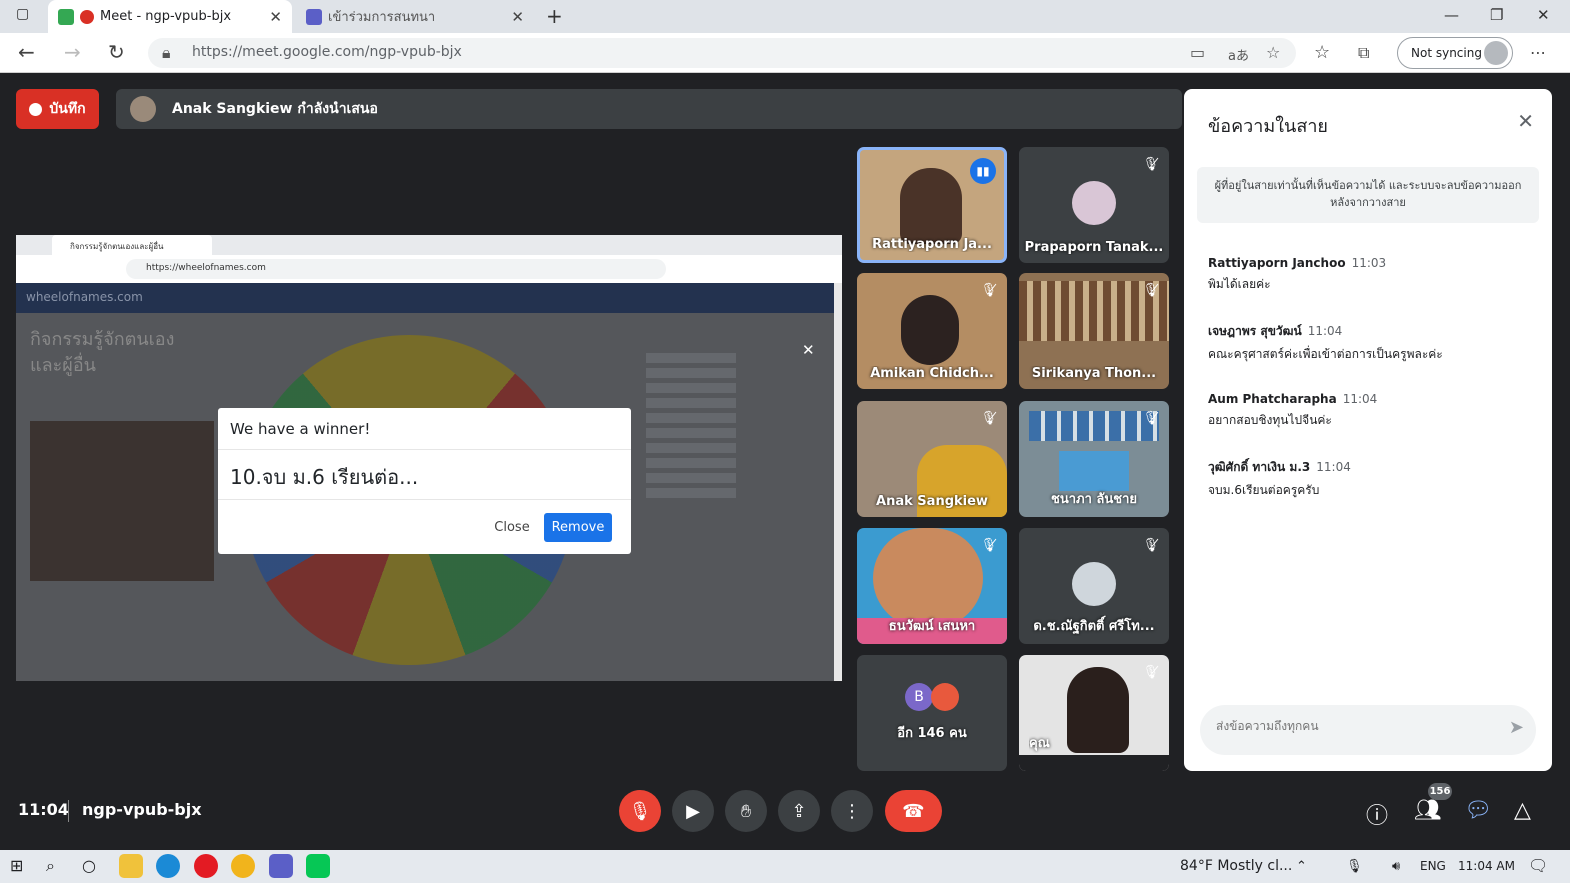 This screenshot has height=883, width=1570. Describe the element at coordinates (913, 811) in the screenshot. I see `leave-call-button: ☎︎` at that location.